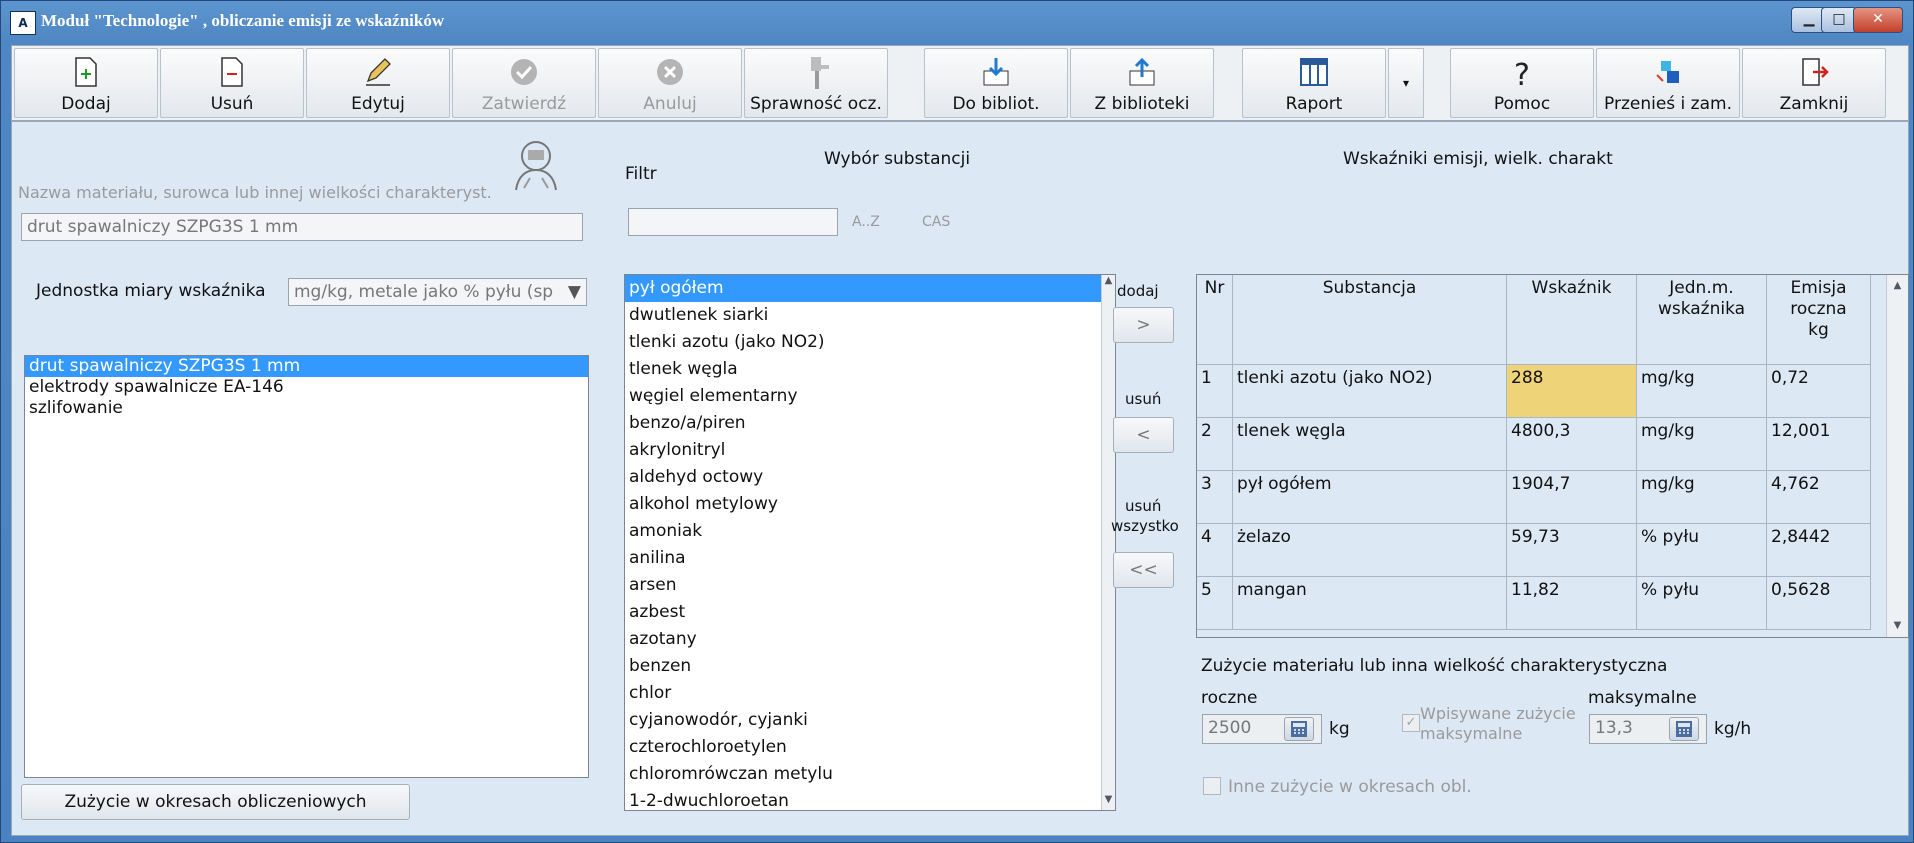 The image size is (1914, 843). I want to click on report-dropdown-button: ▾, so click(1406, 83).